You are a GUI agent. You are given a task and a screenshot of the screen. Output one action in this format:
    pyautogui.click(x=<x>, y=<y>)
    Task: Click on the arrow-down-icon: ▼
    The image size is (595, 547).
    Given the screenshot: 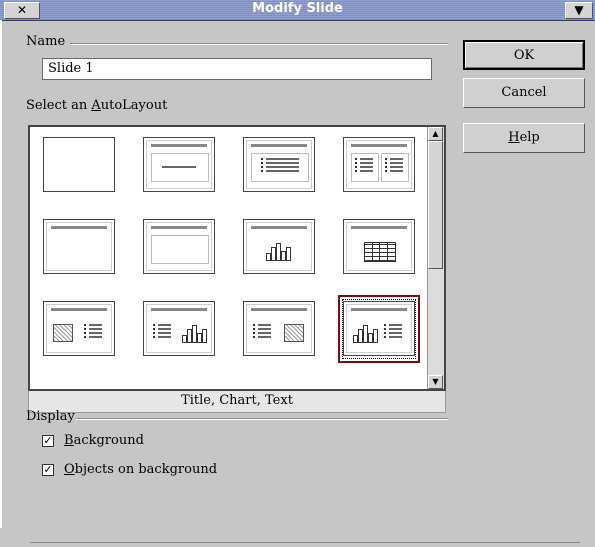 What is the action you would take?
    pyautogui.click(x=435, y=381)
    